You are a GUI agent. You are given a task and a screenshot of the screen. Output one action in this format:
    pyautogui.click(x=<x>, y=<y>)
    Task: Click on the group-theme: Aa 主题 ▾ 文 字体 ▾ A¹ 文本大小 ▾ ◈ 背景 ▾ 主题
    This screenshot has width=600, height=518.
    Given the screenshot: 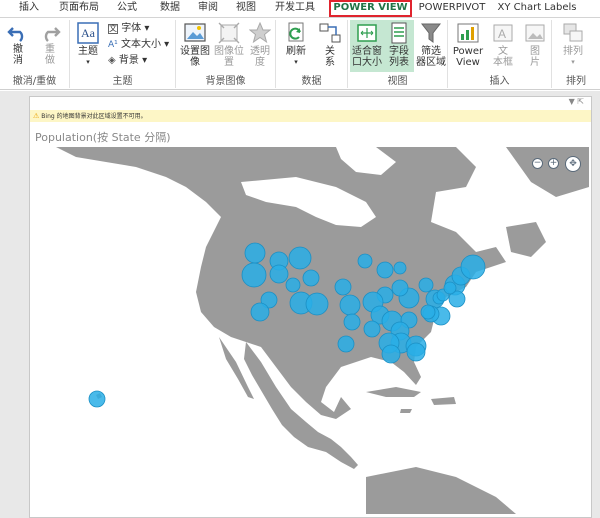 What is the action you would take?
    pyautogui.click(x=123, y=54)
    